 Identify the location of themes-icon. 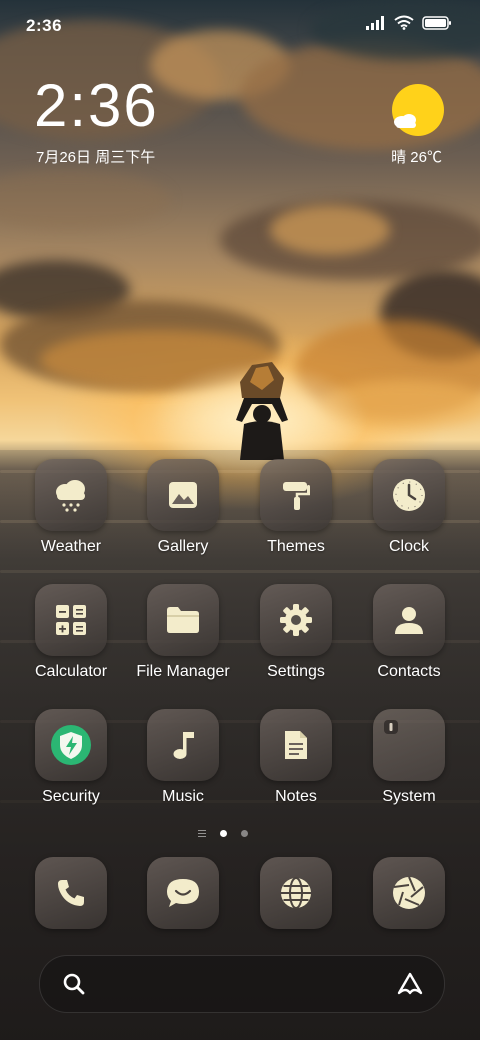
(296, 496).